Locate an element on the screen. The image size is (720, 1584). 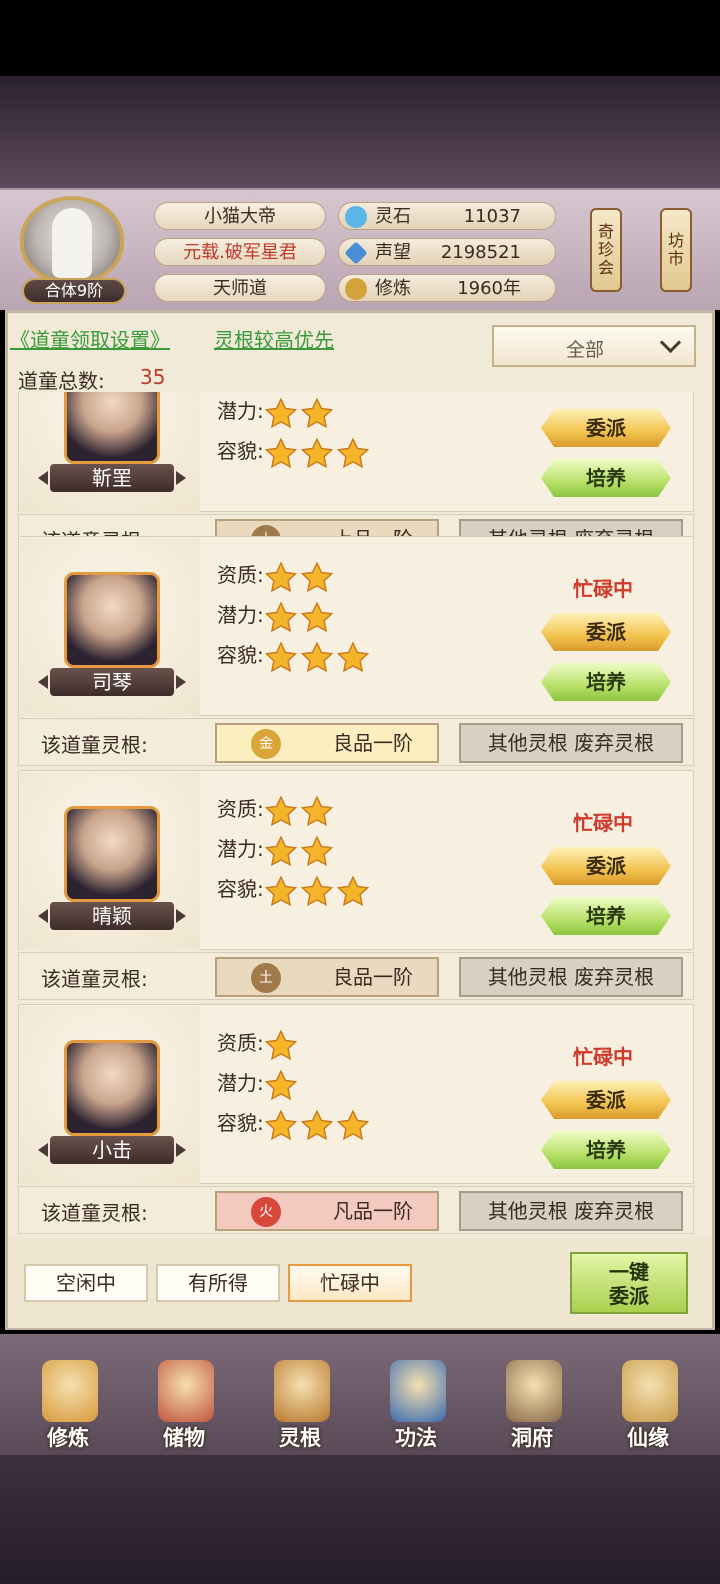
resource-label: 声望 is located at coordinates (393, 252).